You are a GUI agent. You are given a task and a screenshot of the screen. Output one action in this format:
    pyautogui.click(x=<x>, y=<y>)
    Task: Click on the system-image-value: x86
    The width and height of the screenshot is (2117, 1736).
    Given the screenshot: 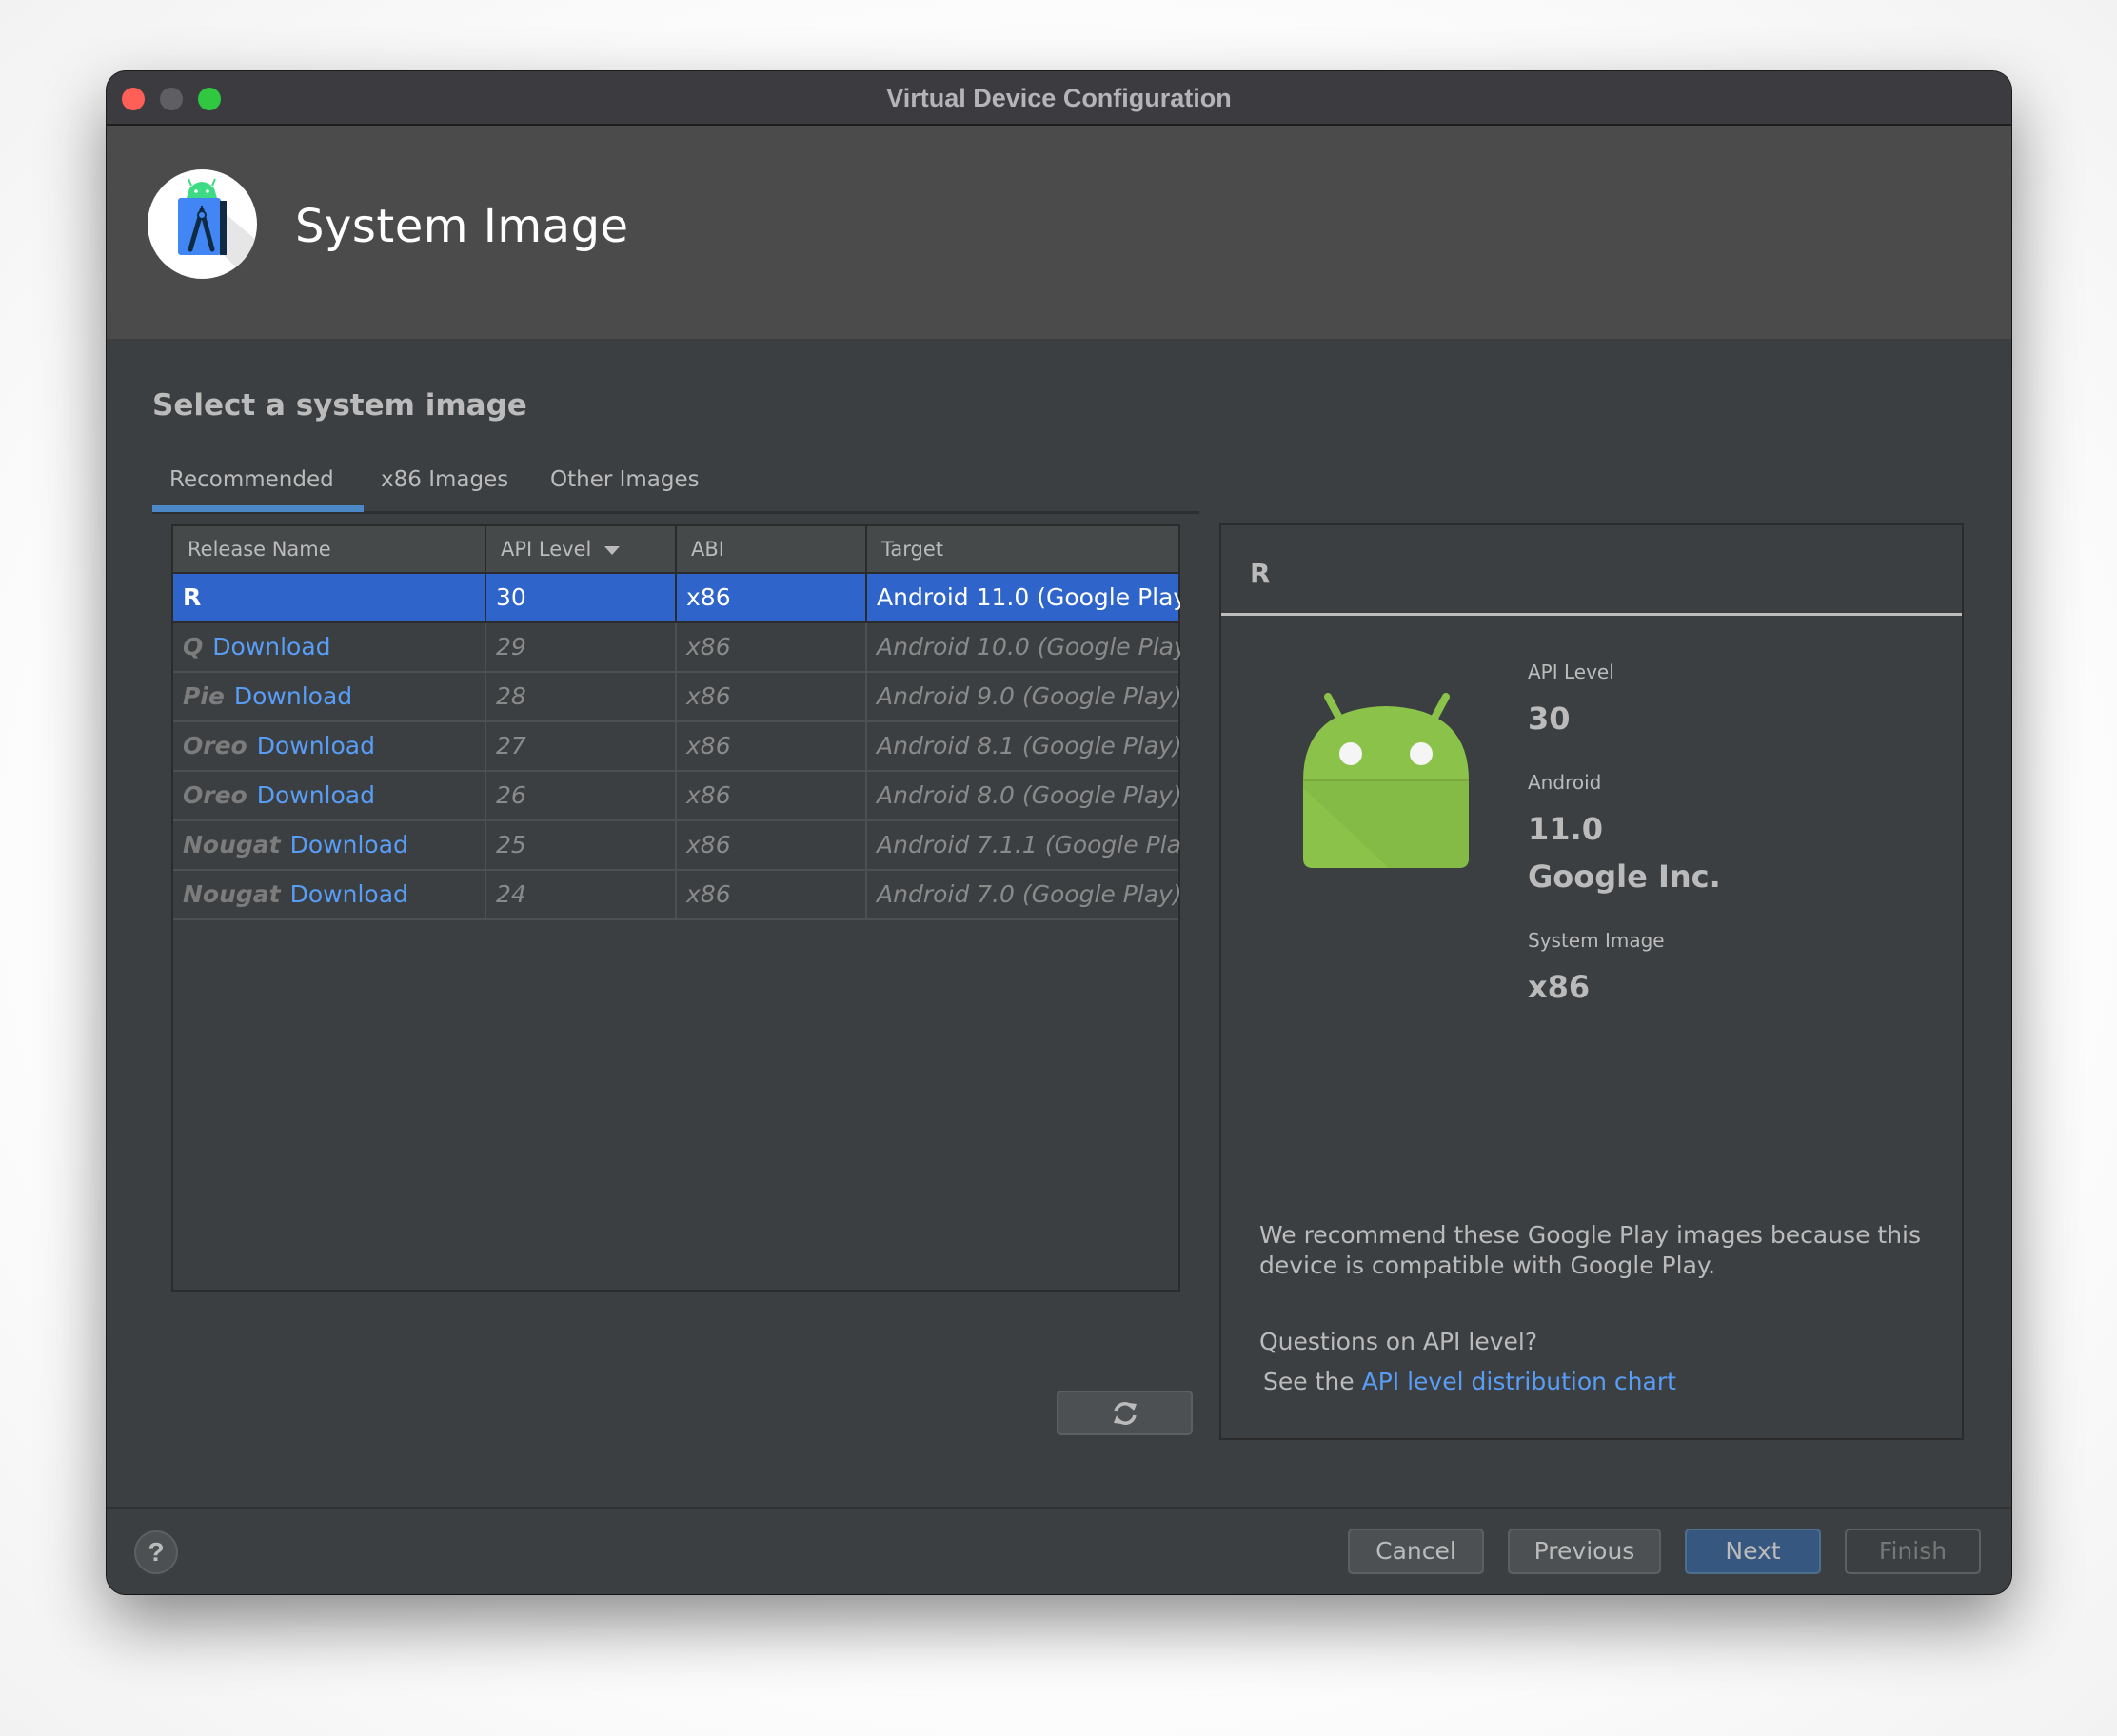 What is the action you would take?
    pyautogui.click(x=1560, y=987)
    